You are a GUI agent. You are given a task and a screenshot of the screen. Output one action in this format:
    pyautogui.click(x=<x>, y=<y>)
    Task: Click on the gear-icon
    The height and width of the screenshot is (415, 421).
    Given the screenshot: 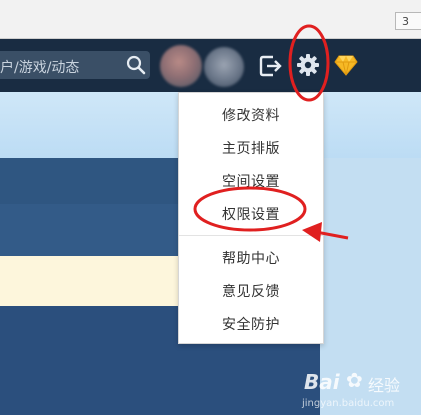 What is the action you would take?
    pyautogui.click(x=308, y=65)
    